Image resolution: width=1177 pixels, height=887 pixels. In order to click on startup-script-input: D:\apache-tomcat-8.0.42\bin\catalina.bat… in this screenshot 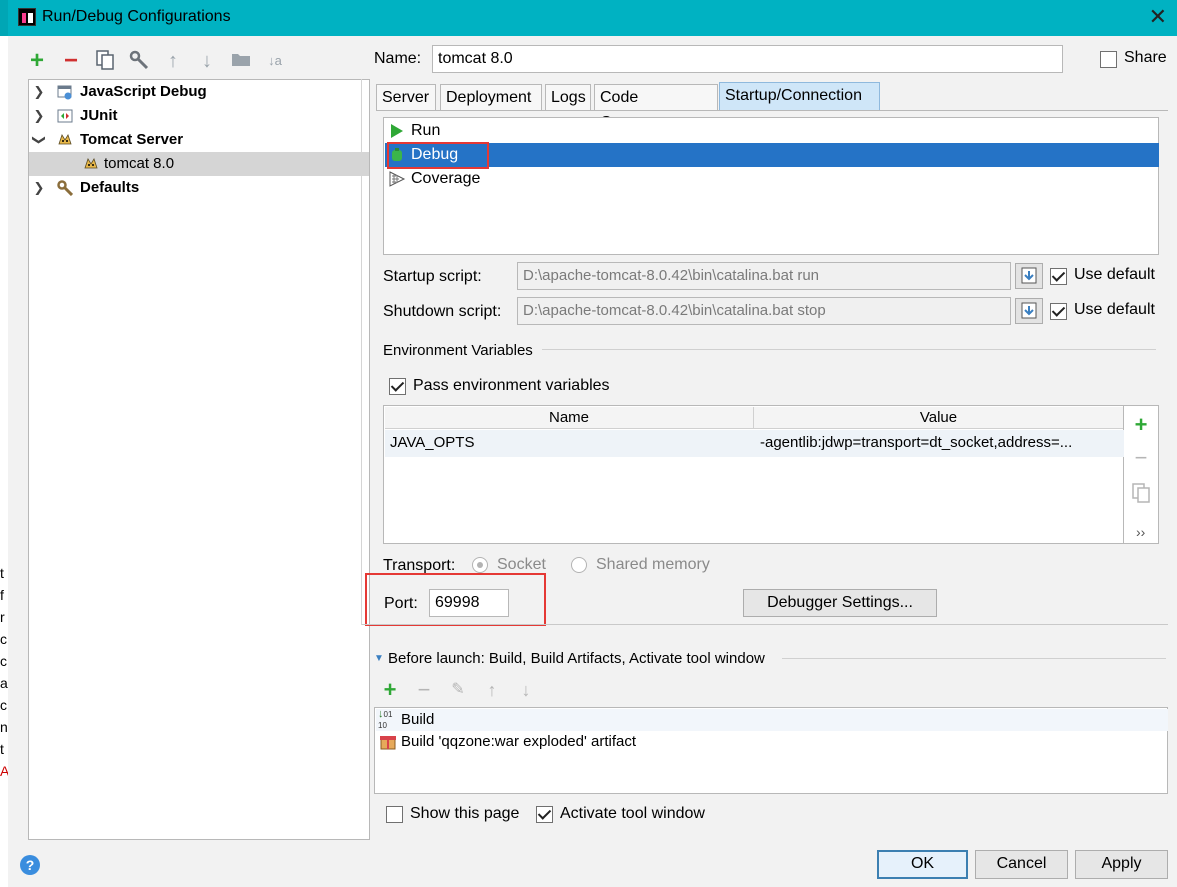, I will do `click(764, 276)`.